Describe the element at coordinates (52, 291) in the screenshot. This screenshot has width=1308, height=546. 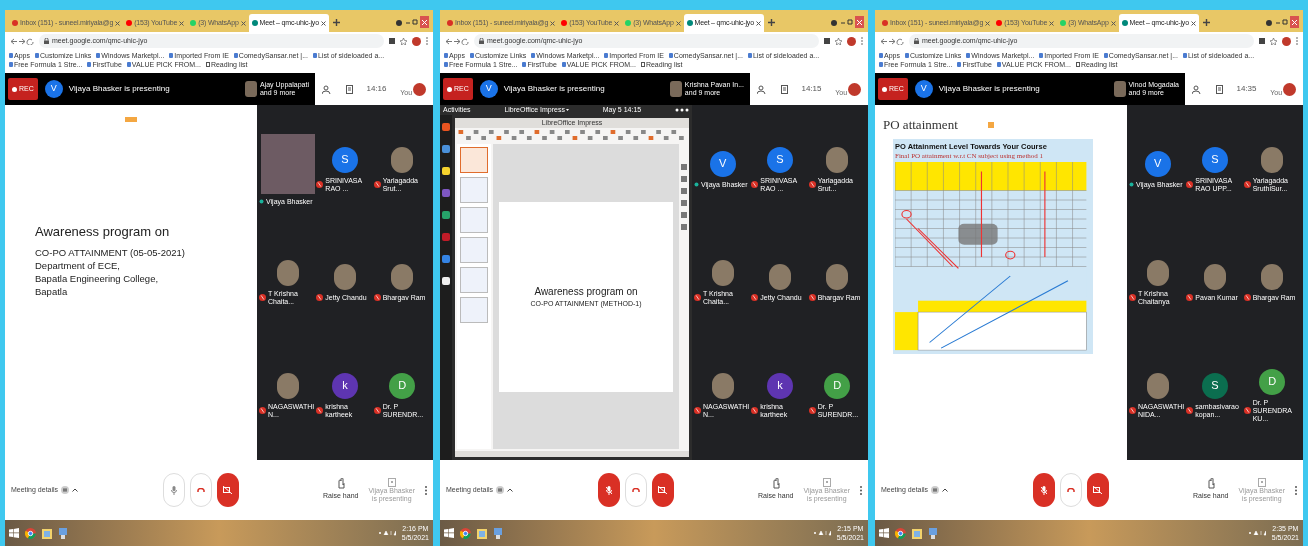
I see `slide-text-line: Bapatla` at that location.